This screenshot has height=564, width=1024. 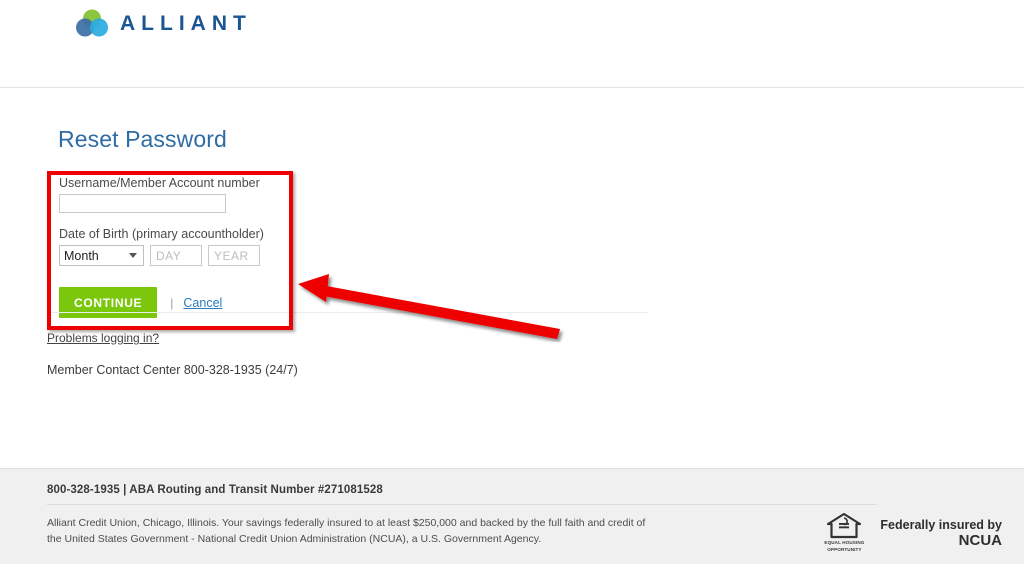 I want to click on alliant-wordmark: ALLIANT, so click(x=186, y=23).